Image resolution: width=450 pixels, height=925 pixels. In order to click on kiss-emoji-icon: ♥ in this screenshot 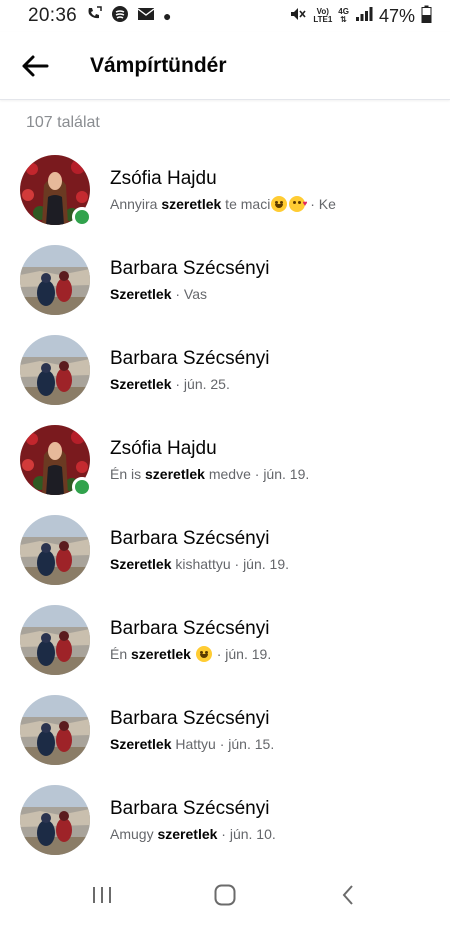, I will do `click(298, 203)`.